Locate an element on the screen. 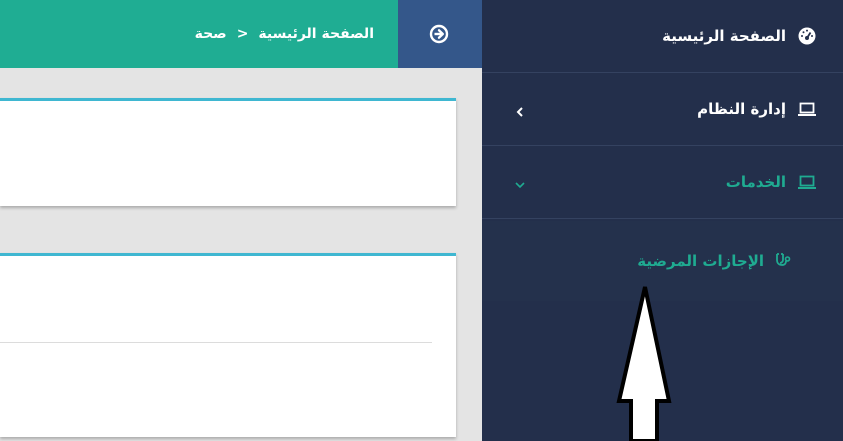  arrow-circle-right-icon is located at coordinates (439, 34).